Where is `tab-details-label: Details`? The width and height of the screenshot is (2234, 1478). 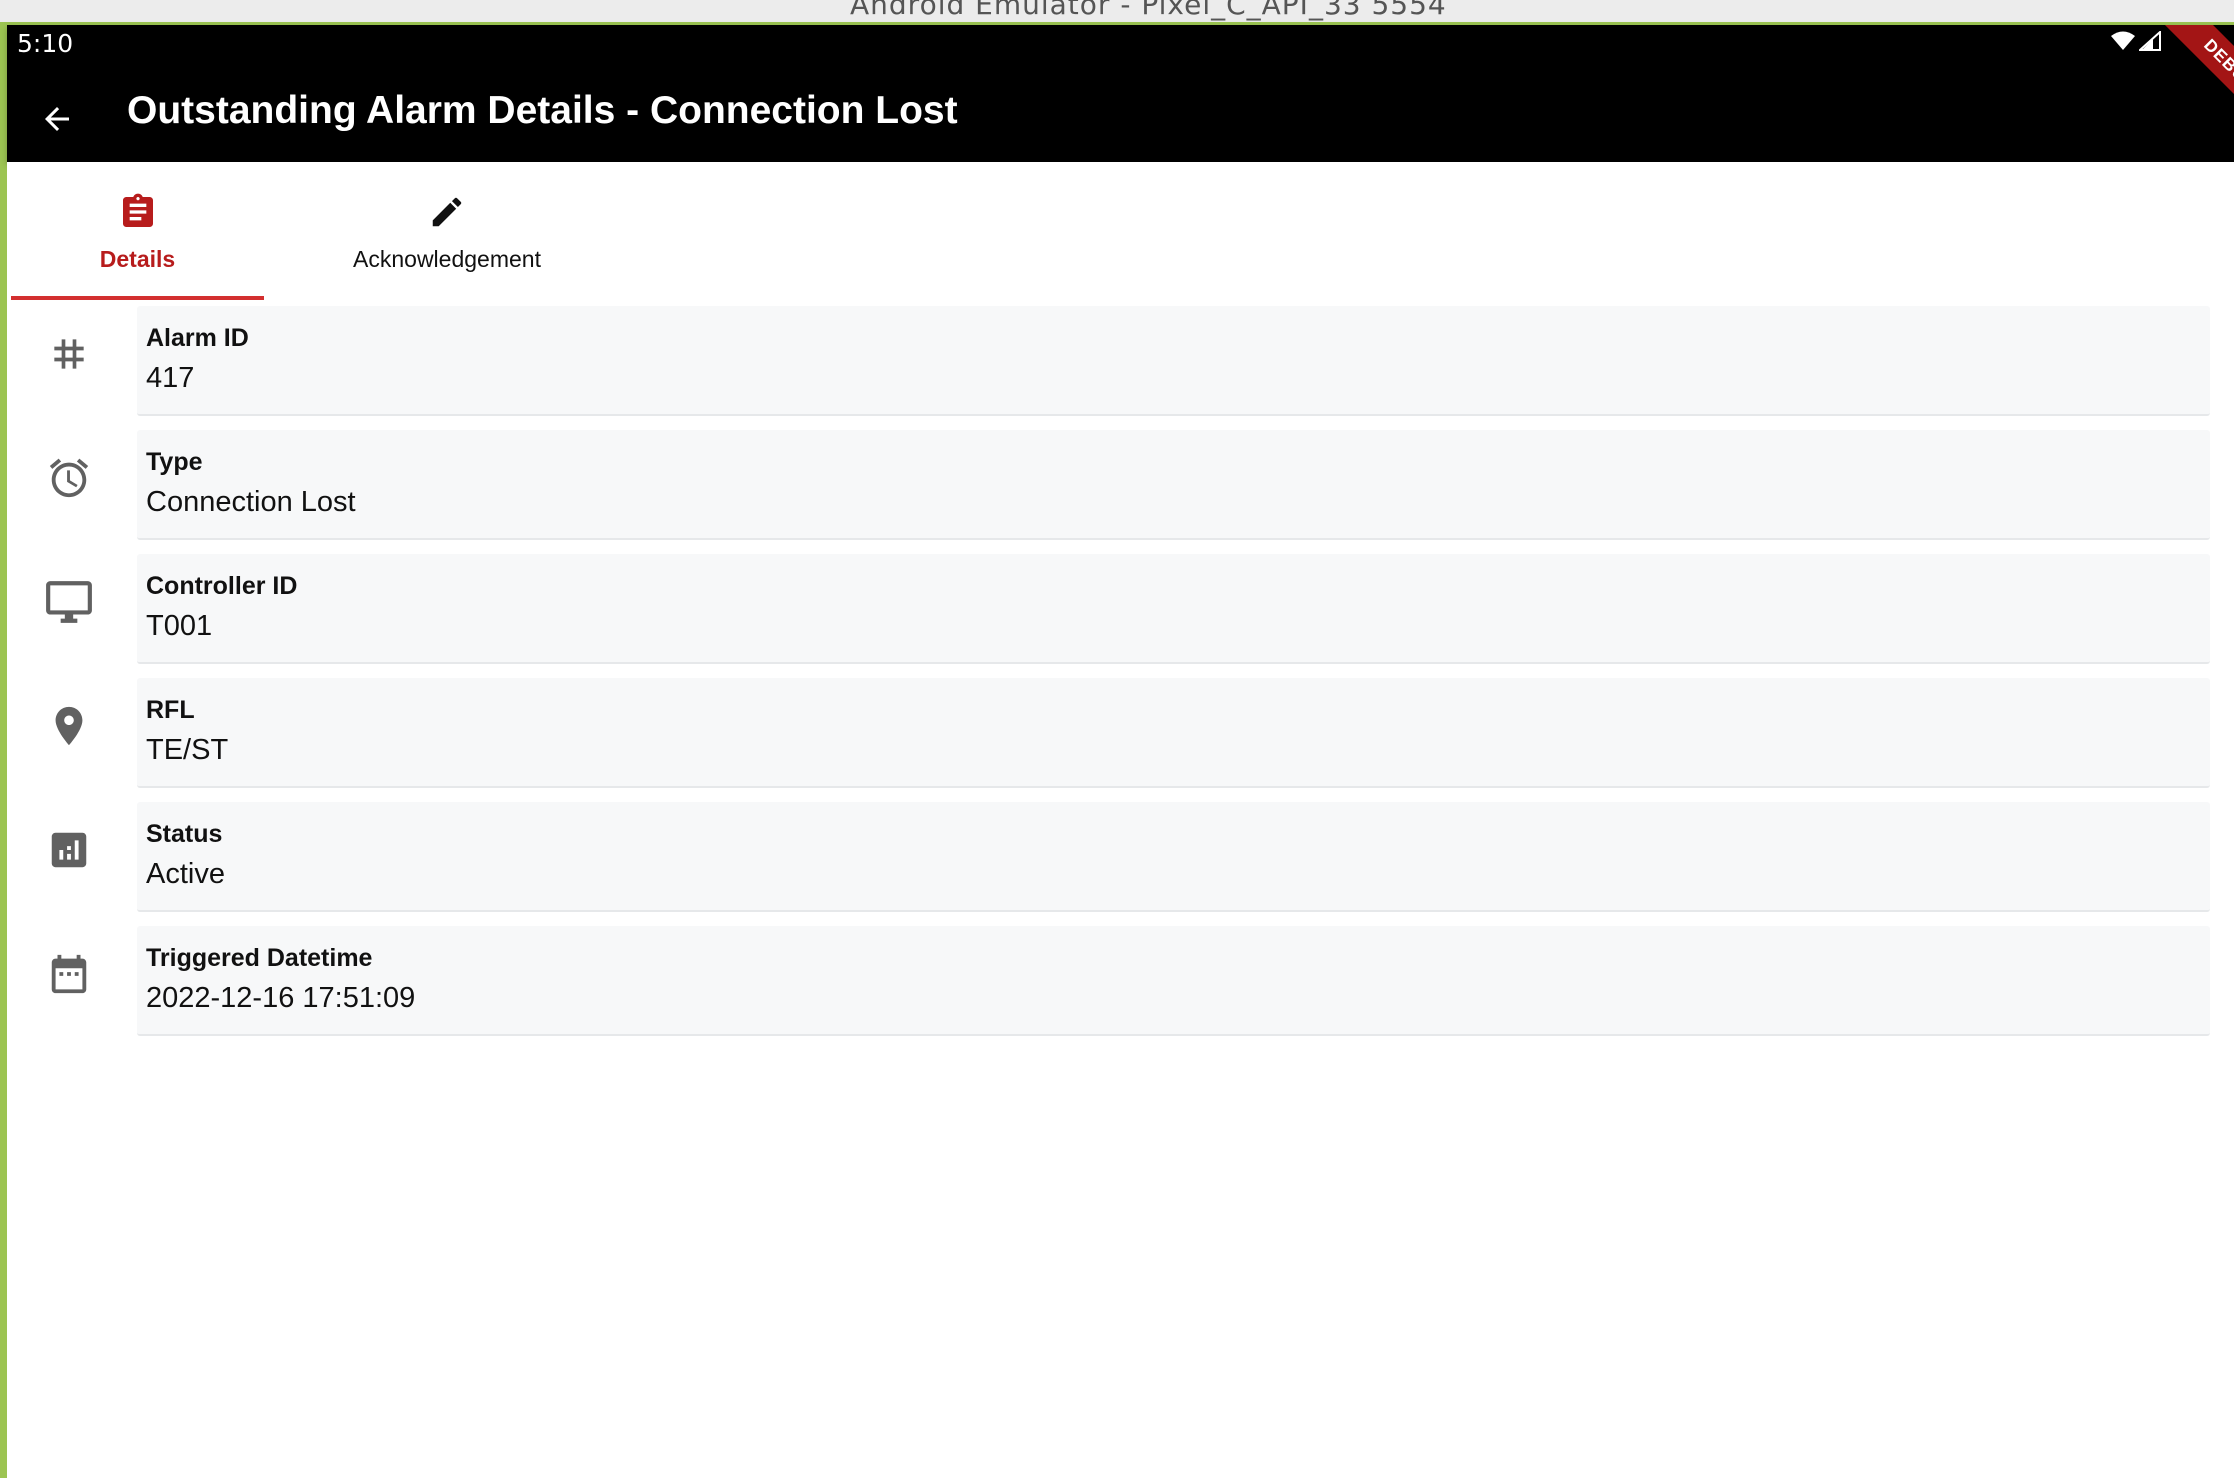 tab-details-label: Details is located at coordinates (137, 259).